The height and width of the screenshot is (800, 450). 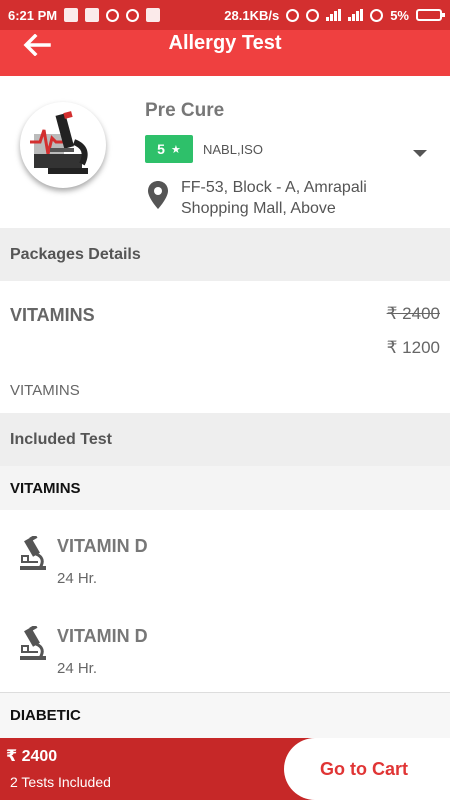 What do you see at coordinates (133, 15) in the screenshot?
I see `media-icon` at bounding box center [133, 15].